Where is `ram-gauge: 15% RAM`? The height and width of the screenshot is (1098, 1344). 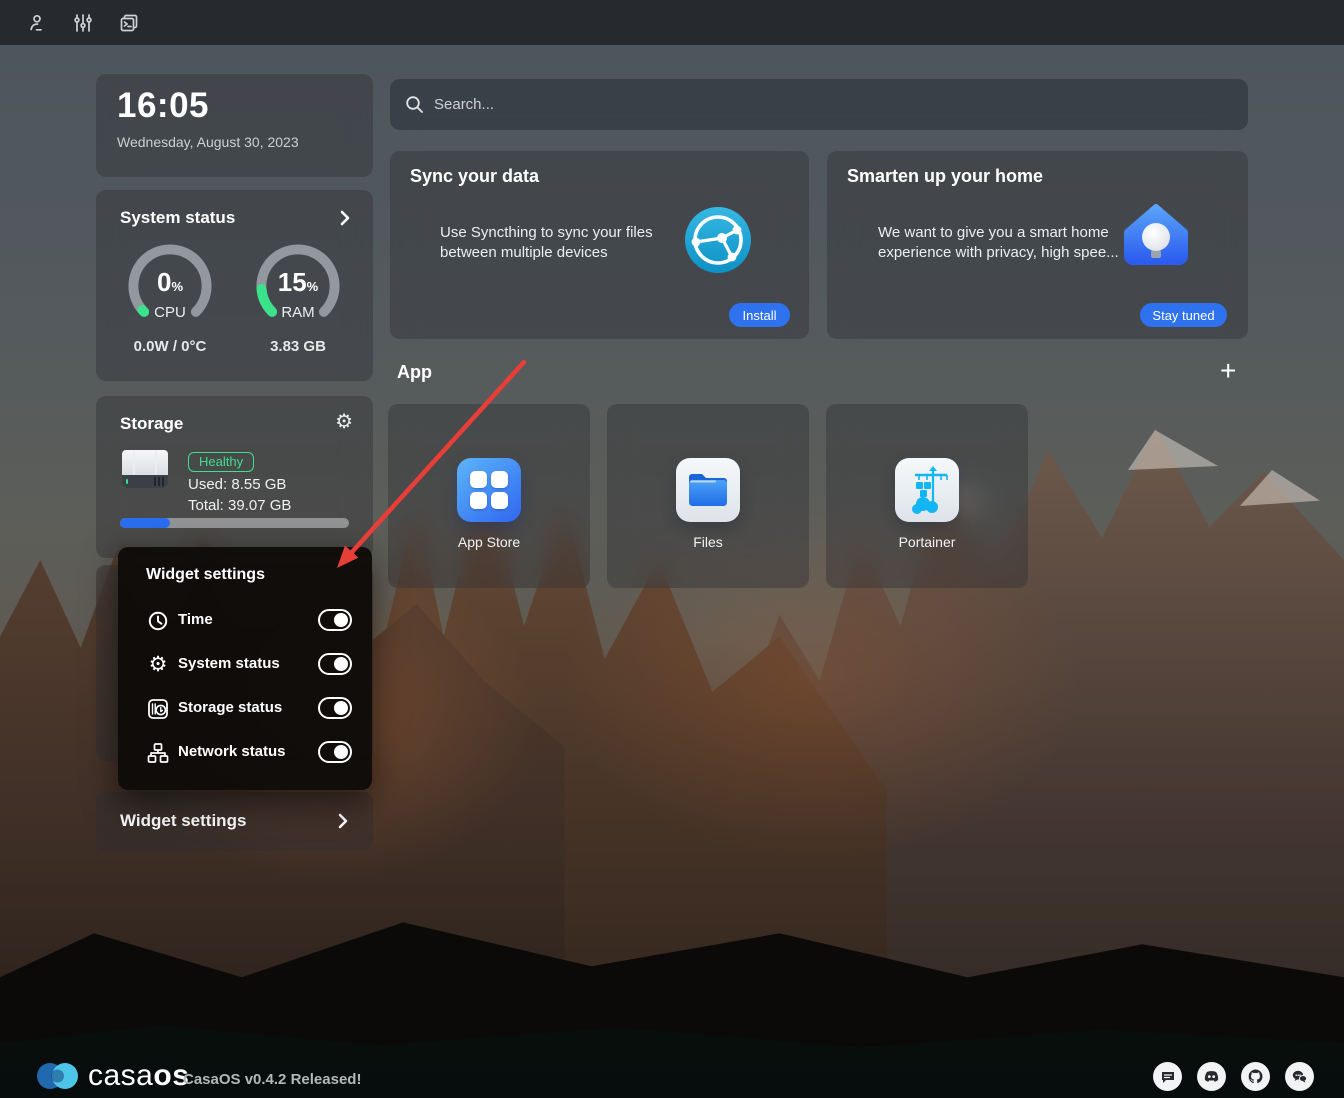
ram-gauge: 15% RAM is located at coordinates (298, 286).